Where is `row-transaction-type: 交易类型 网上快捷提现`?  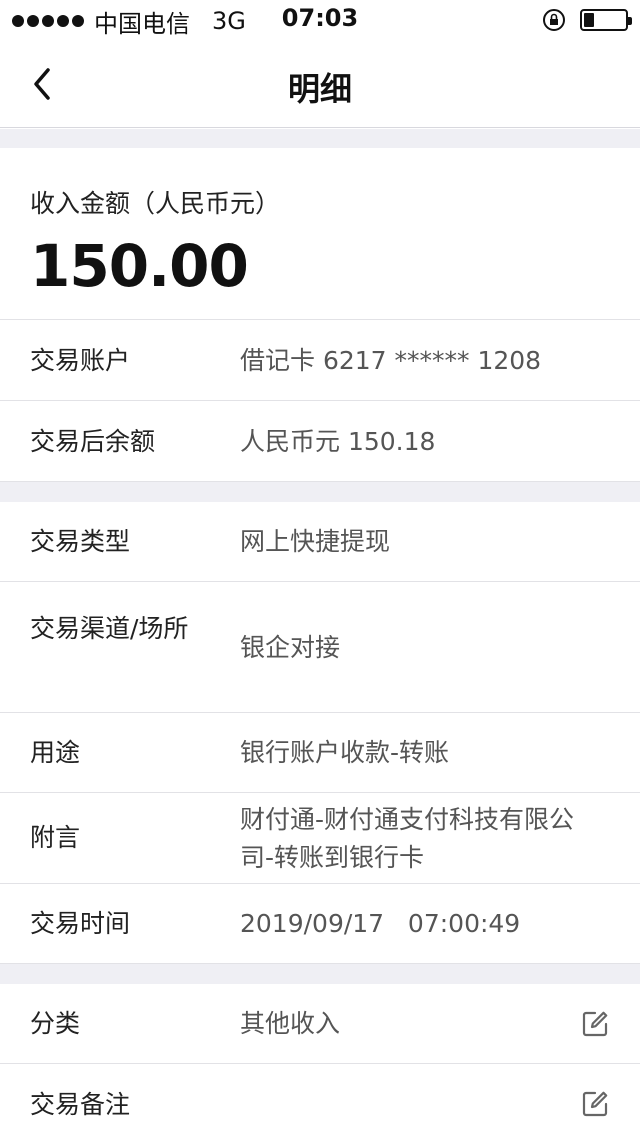 row-transaction-type: 交易类型 网上快捷提现 is located at coordinates (320, 542).